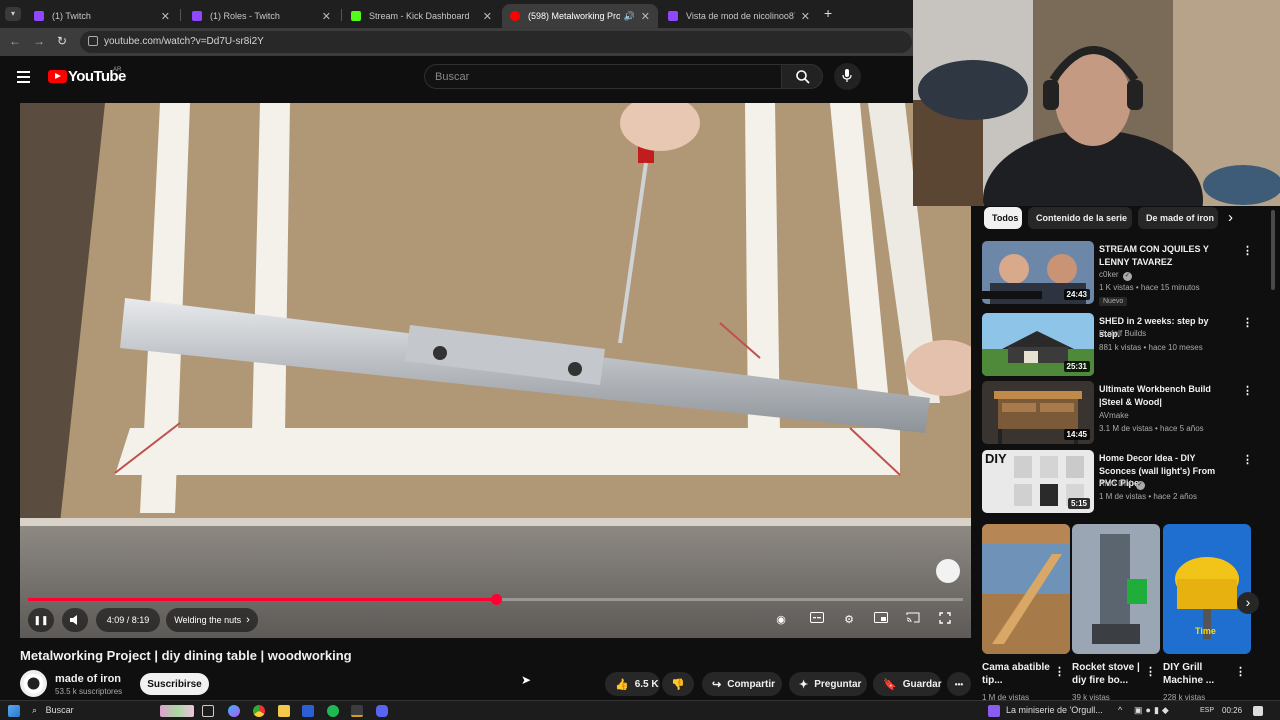 The width and height of the screenshot is (1280, 720). I want to click on video-thumbnail: 14:45, so click(1038, 412).